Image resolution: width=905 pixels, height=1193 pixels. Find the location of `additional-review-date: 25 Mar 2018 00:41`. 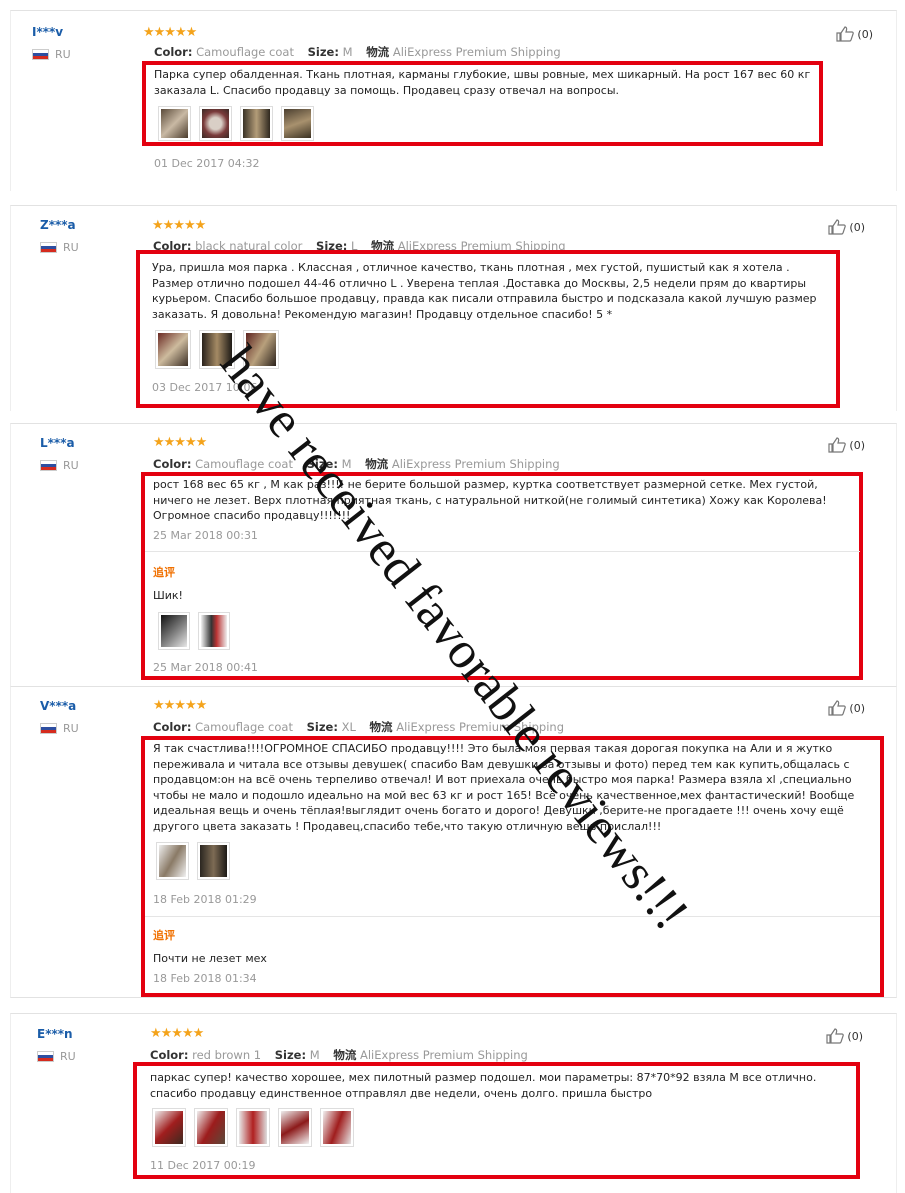

additional-review-date: 25 Mar 2018 00:41 is located at coordinates (205, 667).